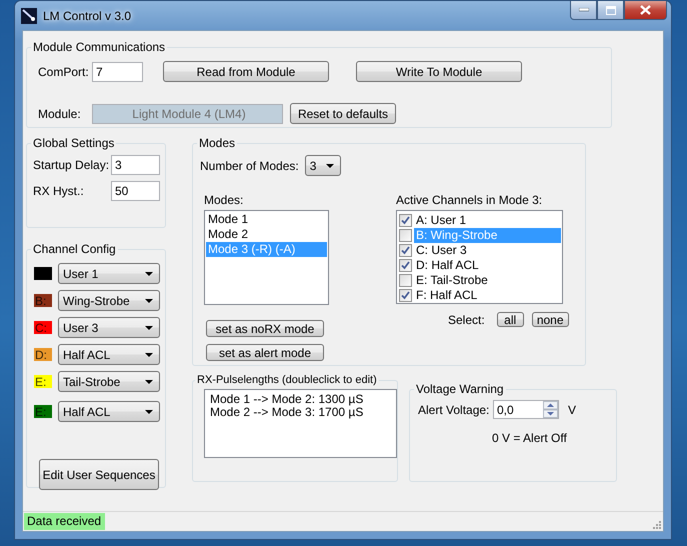 Image resolution: width=687 pixels, height=546 pixels. I want to click on app-icon, so click(29, 16).